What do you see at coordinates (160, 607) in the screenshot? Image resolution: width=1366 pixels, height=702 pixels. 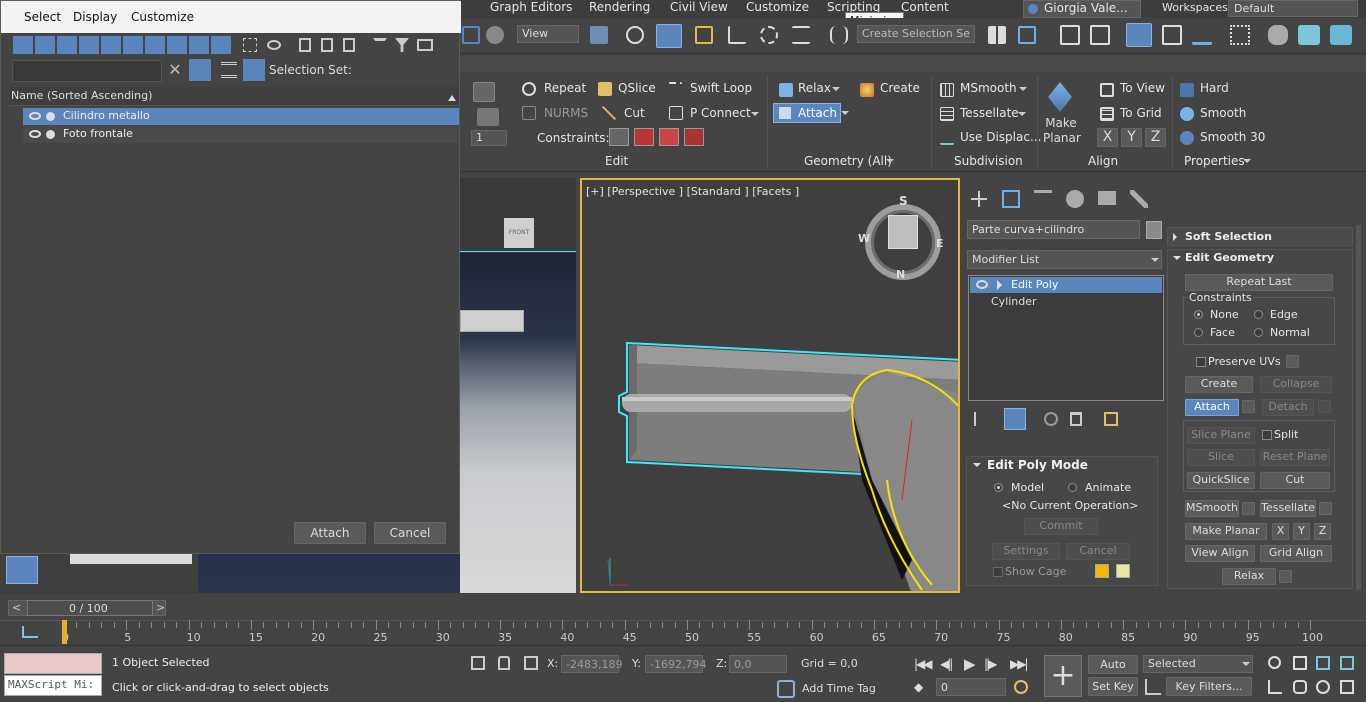 I see `time-slider-next: >` at bounding box center [160, 607].